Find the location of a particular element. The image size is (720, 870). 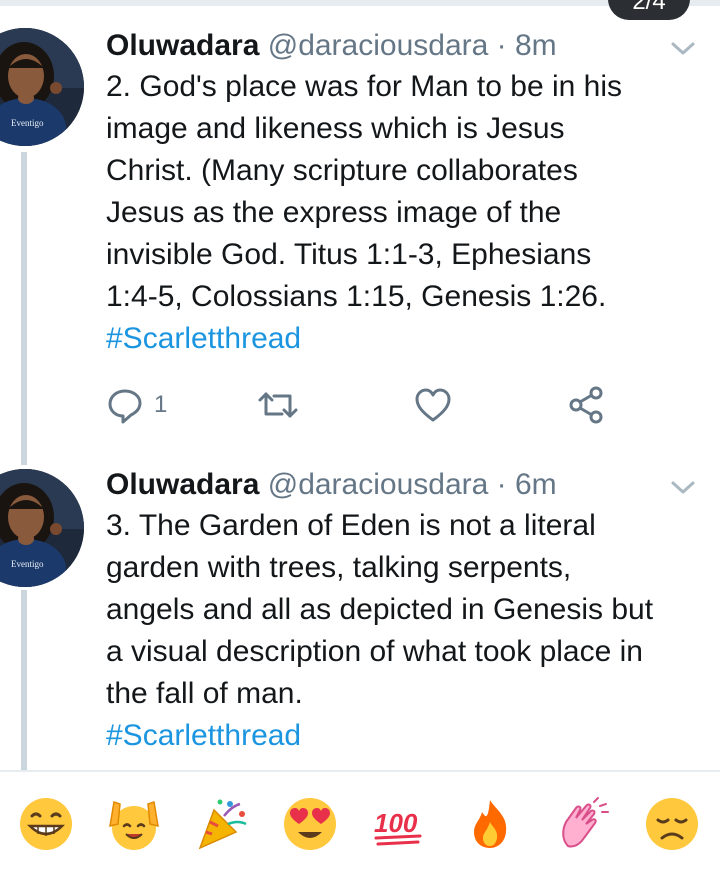

heart-eyes-emoji is located at coordinates (310, 824).